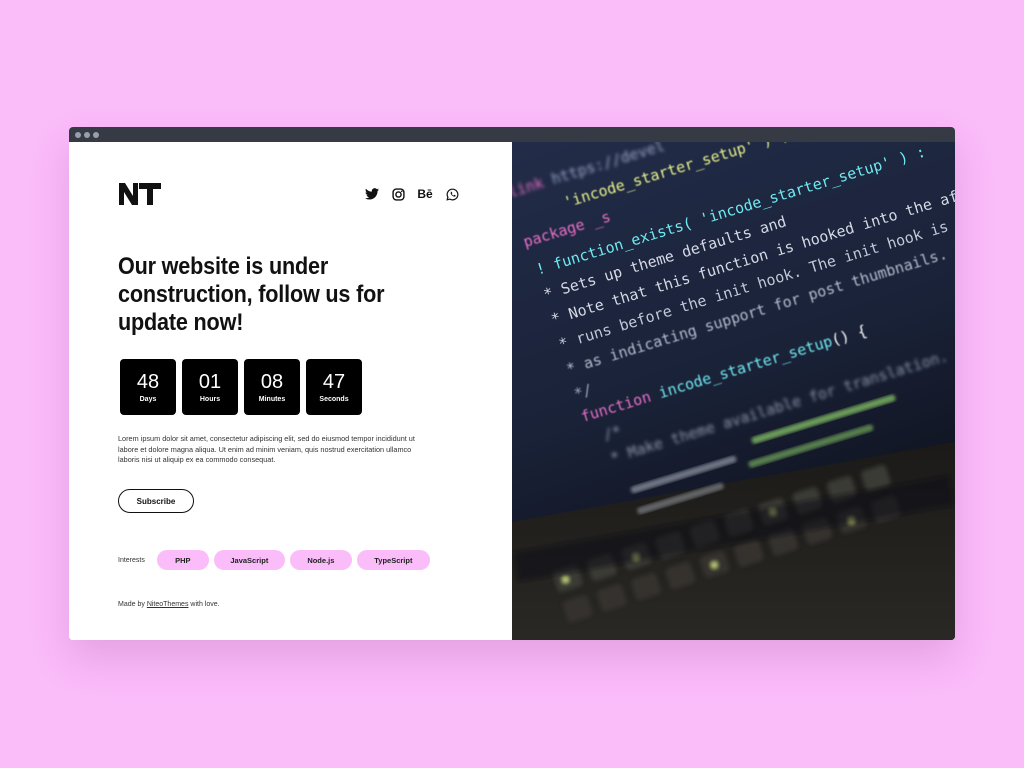  I want to click on interest-tag-php: PHP, so click(182, 560).